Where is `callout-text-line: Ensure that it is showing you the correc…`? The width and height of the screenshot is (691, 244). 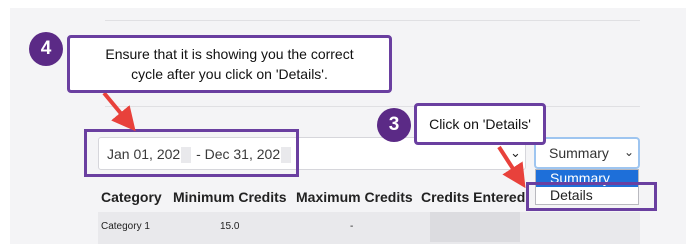 callout-text-line: Ensure that it is showing you the correc… is located at coordinates (229, 54).